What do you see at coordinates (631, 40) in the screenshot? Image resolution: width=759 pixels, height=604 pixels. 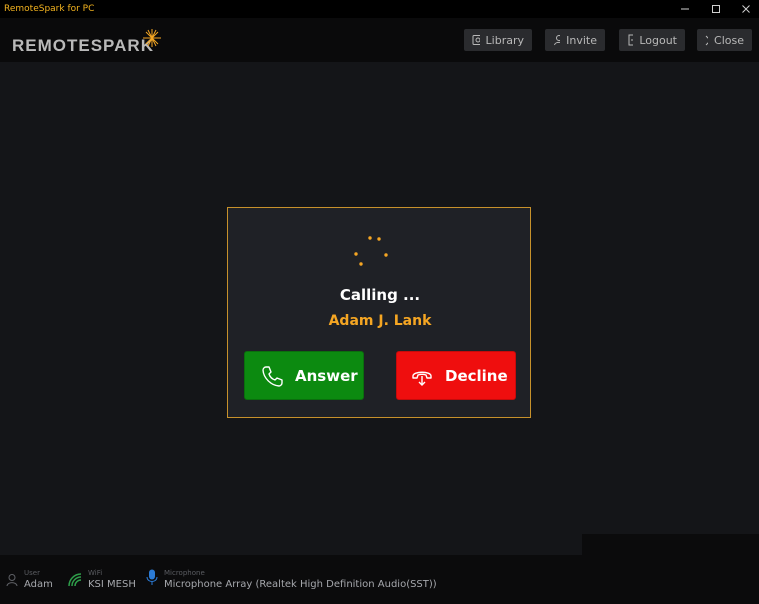 I see `logout-icon` at bounding box center [631, 40].